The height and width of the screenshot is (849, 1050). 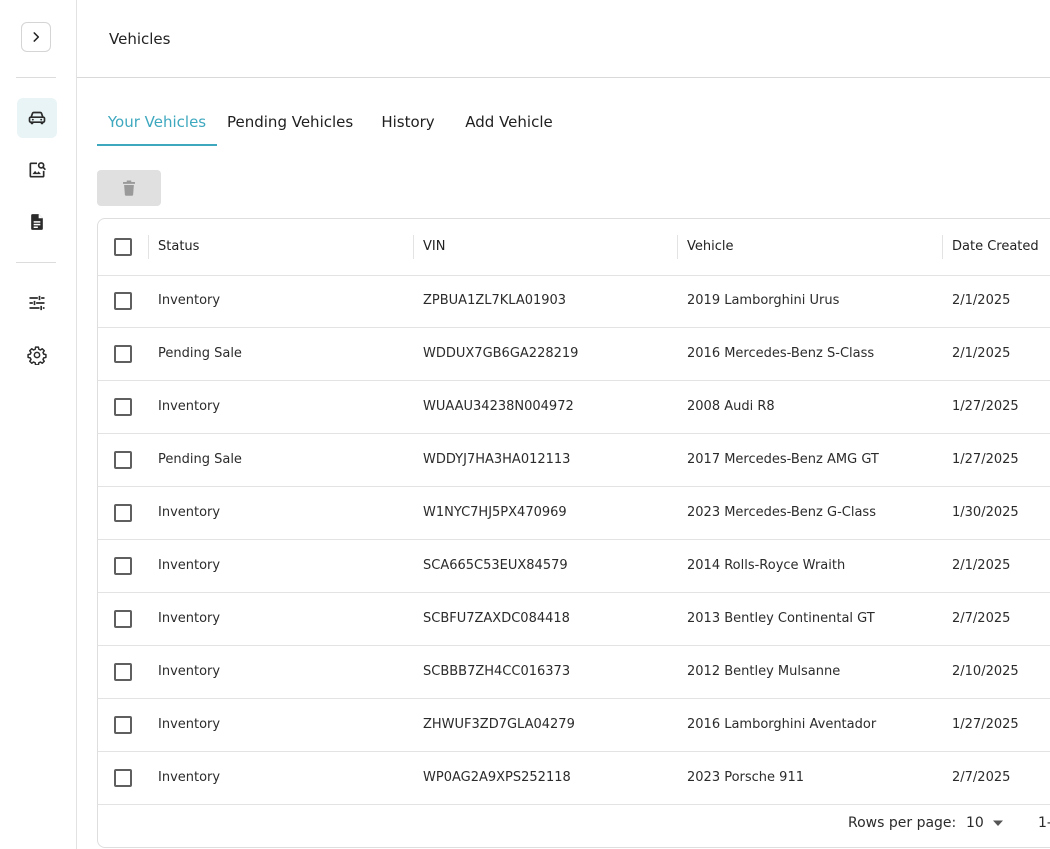 I want to click on sidebar-item-documents, so click(x=37, y=222).